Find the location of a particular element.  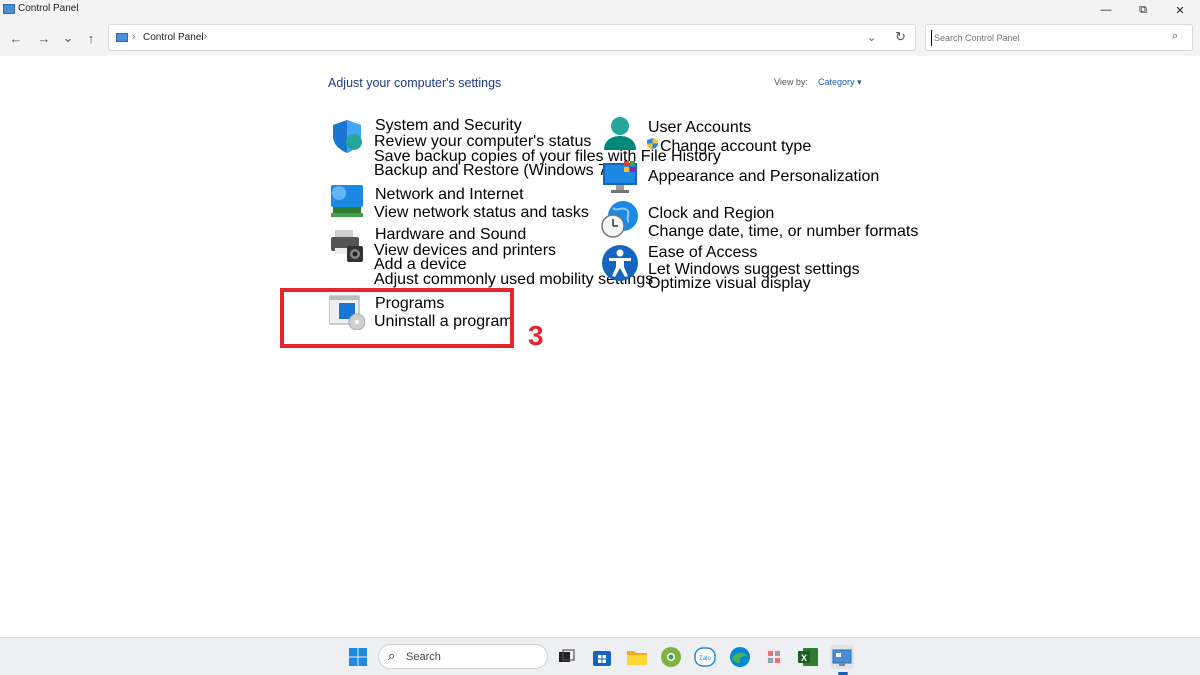

task-view-icon is located at coordinates (566, 657).